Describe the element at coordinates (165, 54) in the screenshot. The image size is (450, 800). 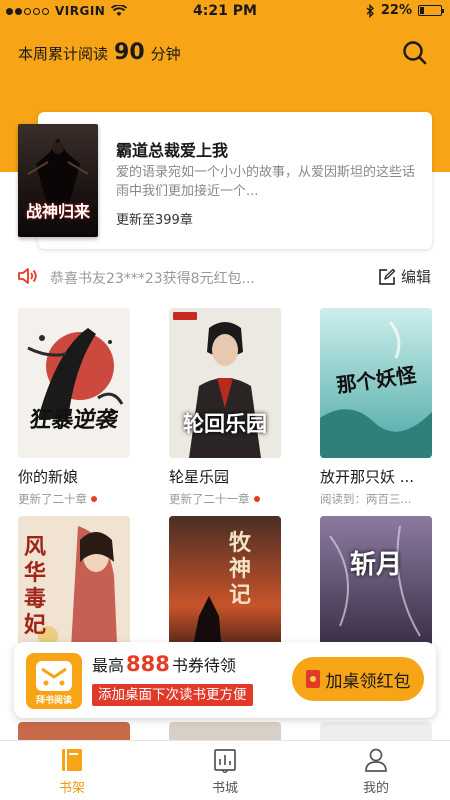
I see `reading-unit: 分钟` at that location.